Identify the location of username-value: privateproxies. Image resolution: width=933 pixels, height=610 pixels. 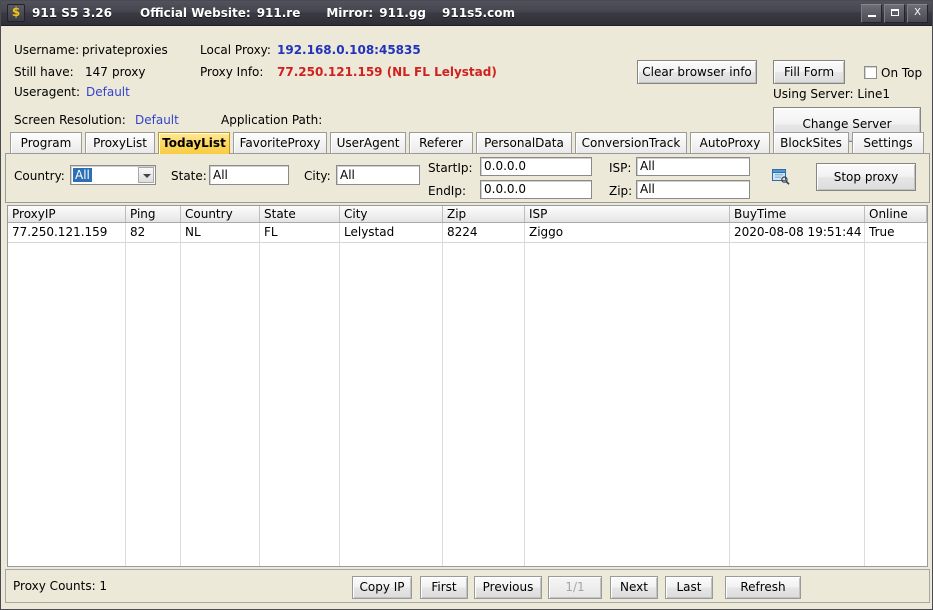
(125, 50).